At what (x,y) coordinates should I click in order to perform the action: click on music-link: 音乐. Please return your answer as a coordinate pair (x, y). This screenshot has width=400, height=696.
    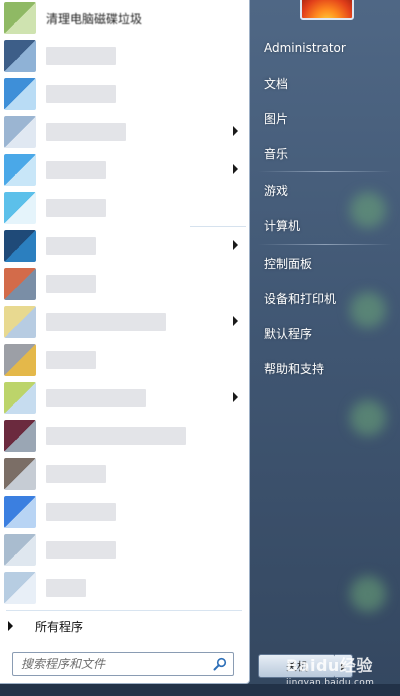
    Looking at the image, I should click on (325, 153).